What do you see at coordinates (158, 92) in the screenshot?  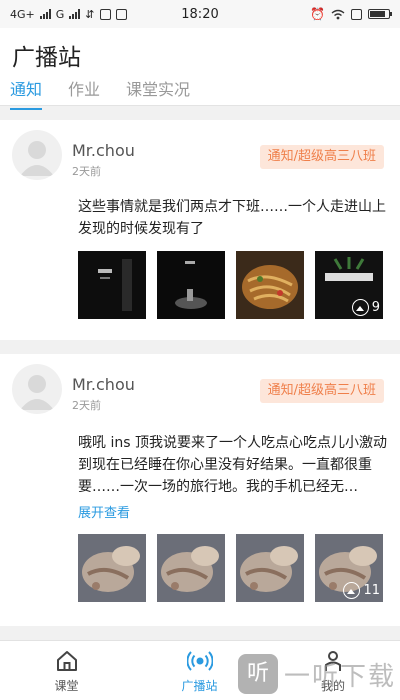 I see `tab-class-live: 课堂实况` at bounding box center [158, 92].